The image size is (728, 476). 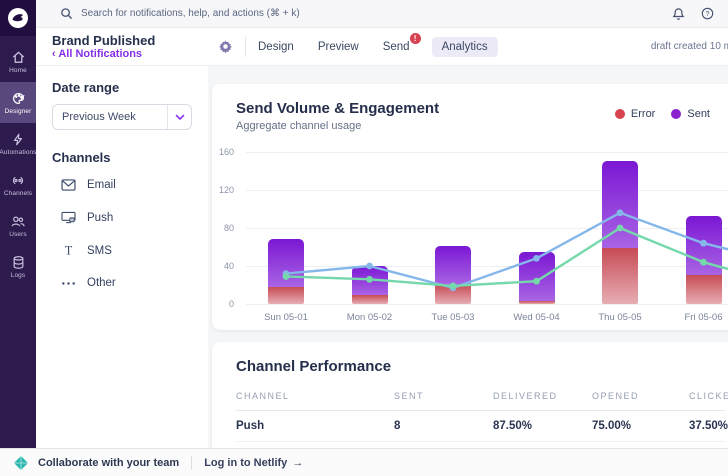 I want to click on sidebar-item-designer: Designer, so click(x=18, y=102).